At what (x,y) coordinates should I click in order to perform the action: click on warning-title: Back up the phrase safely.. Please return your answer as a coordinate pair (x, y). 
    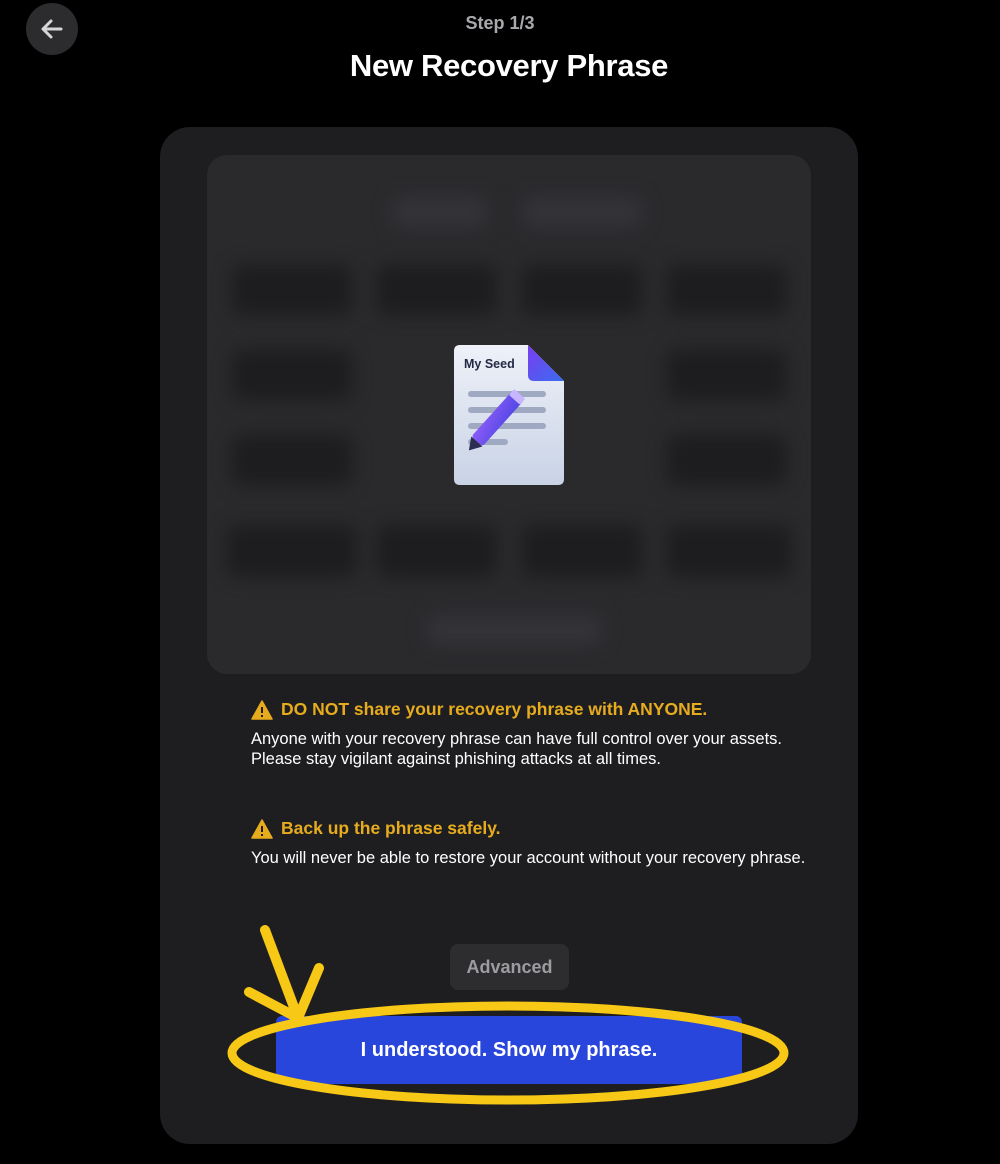
    Looking at the image, I should click on (391, 828).